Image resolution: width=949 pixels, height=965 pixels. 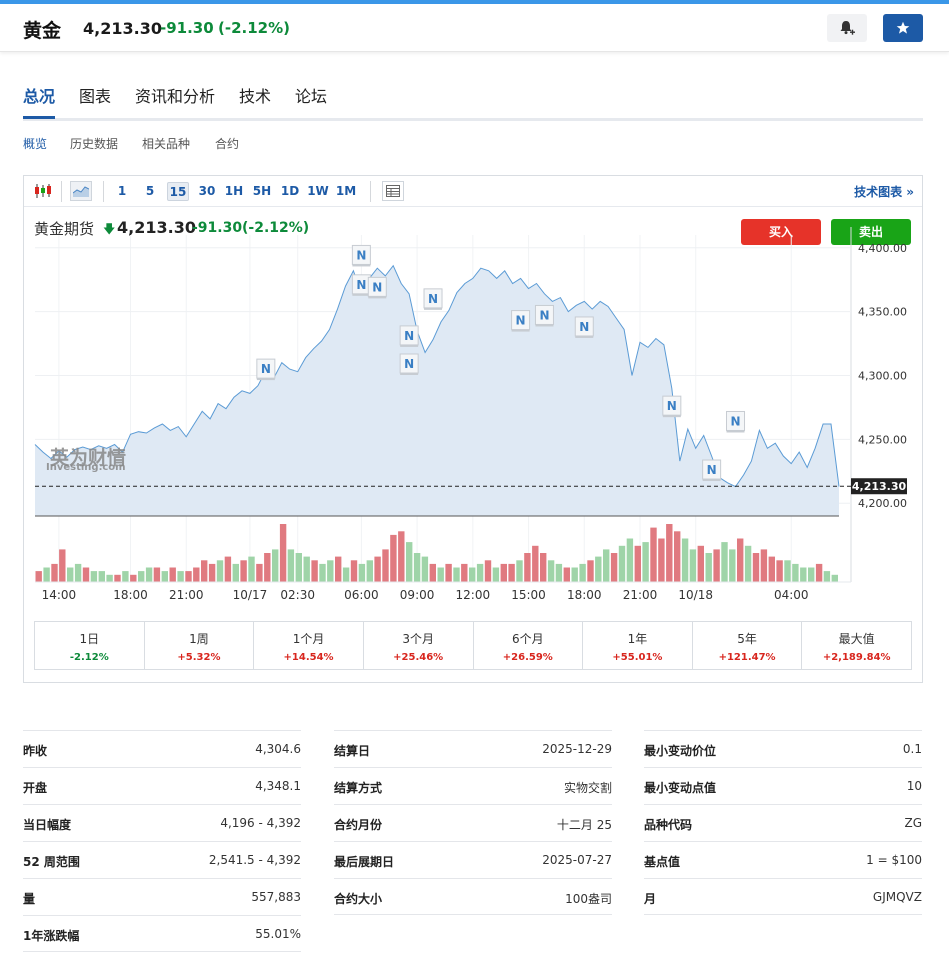 What do you see at coordinates (473, 822) in the screenshot?
I see `stat-row: 合约月份 十二月 25` at bounding box center [473, 822].